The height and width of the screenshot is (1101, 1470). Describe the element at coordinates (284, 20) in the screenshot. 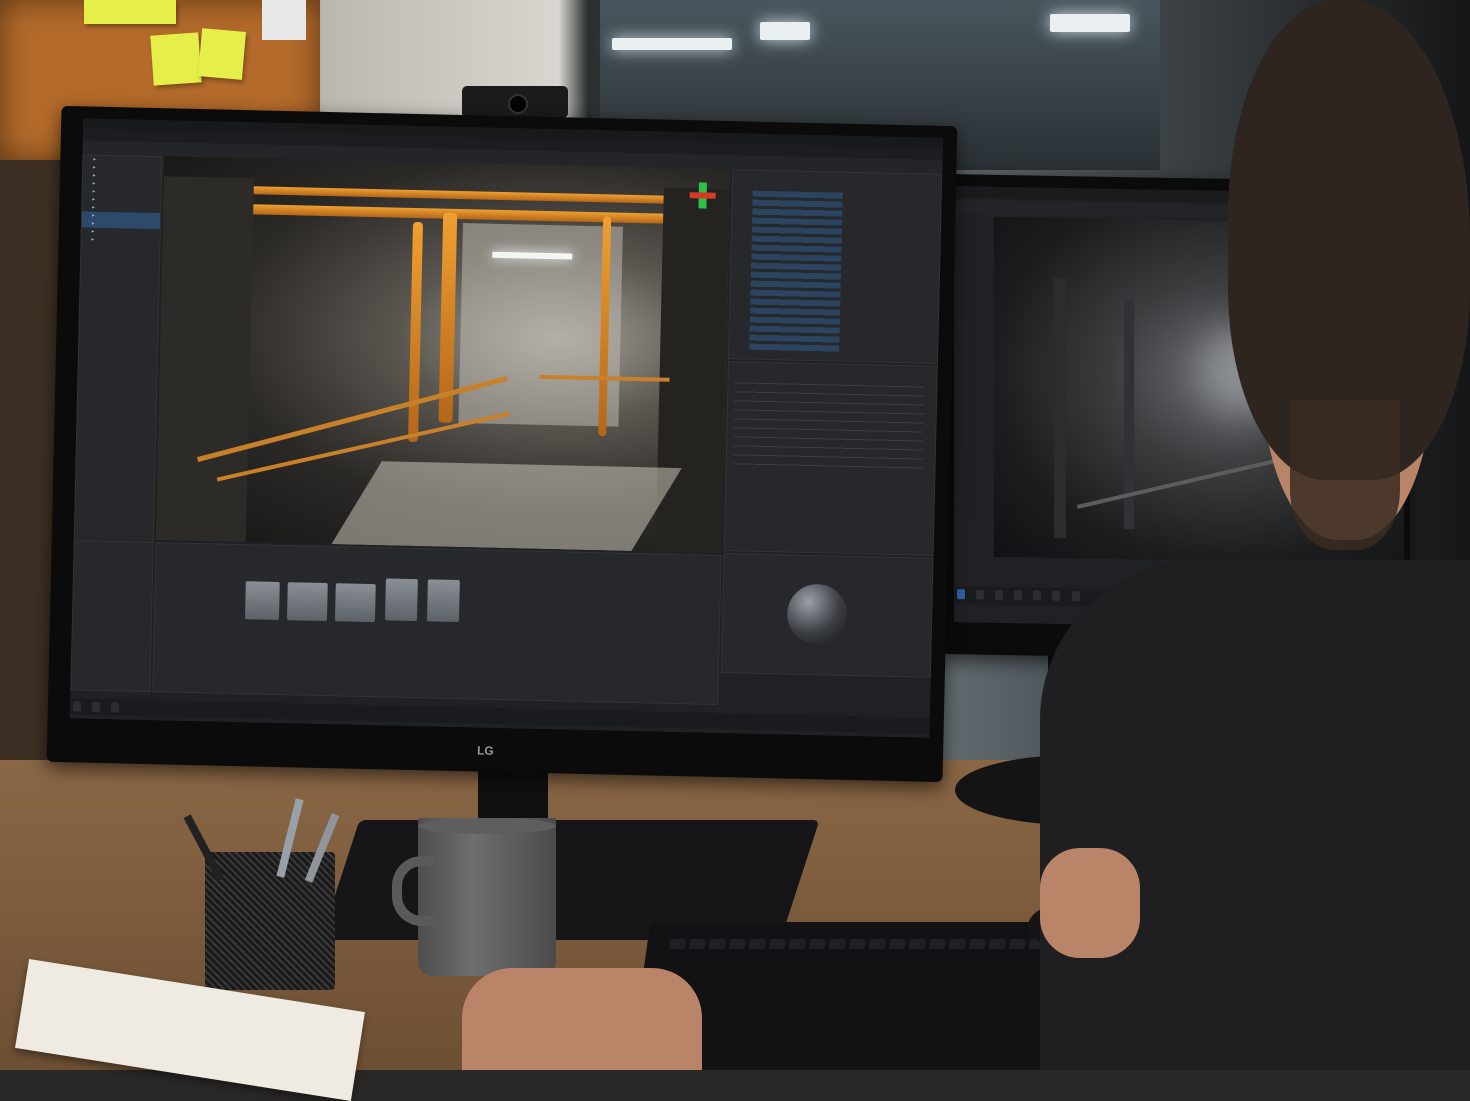

I see `paper-note` at that location.